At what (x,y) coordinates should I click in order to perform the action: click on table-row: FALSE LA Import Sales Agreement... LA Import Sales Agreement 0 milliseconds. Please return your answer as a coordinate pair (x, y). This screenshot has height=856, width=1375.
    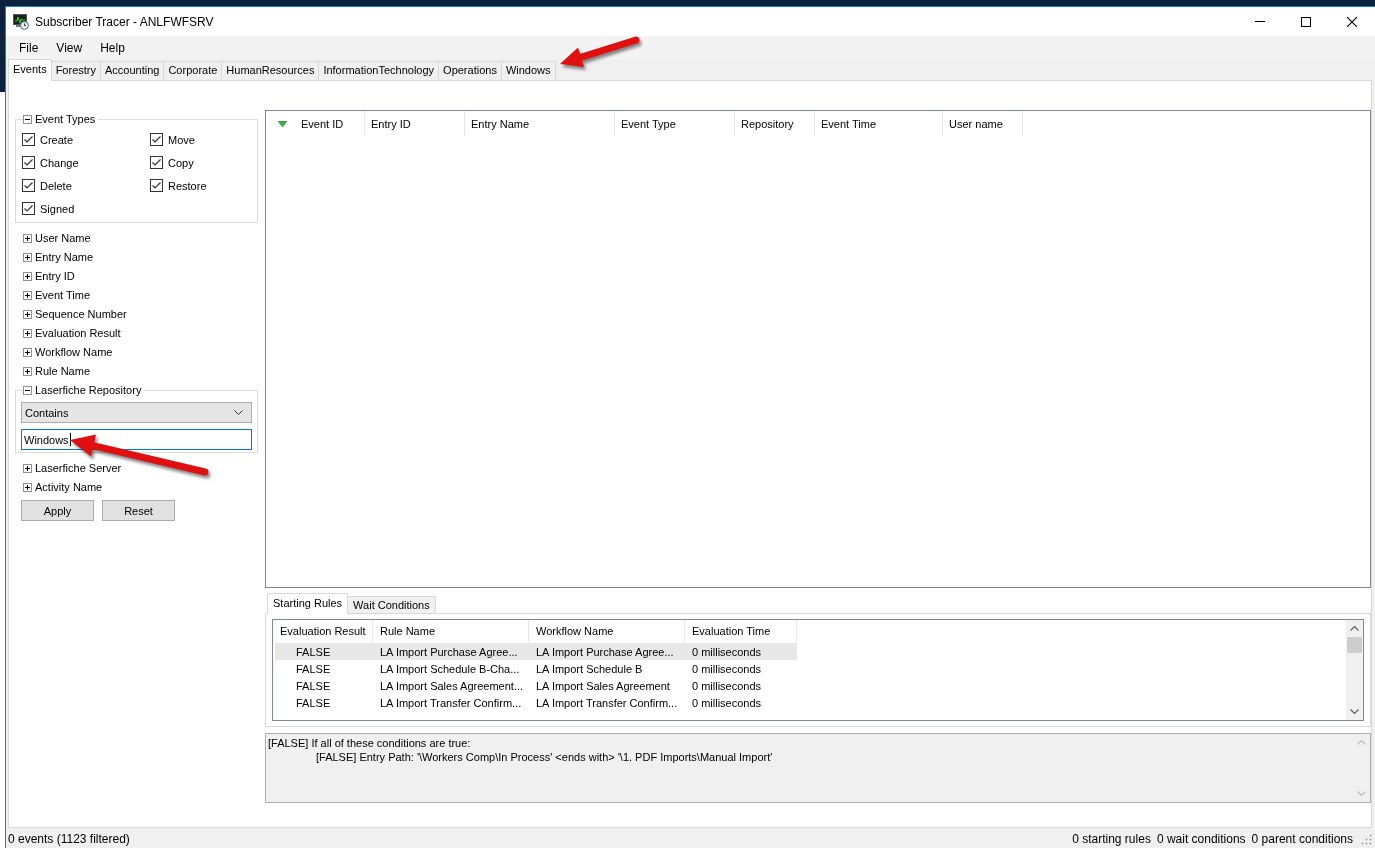
    Looking at the image, I should click on (536, 685).